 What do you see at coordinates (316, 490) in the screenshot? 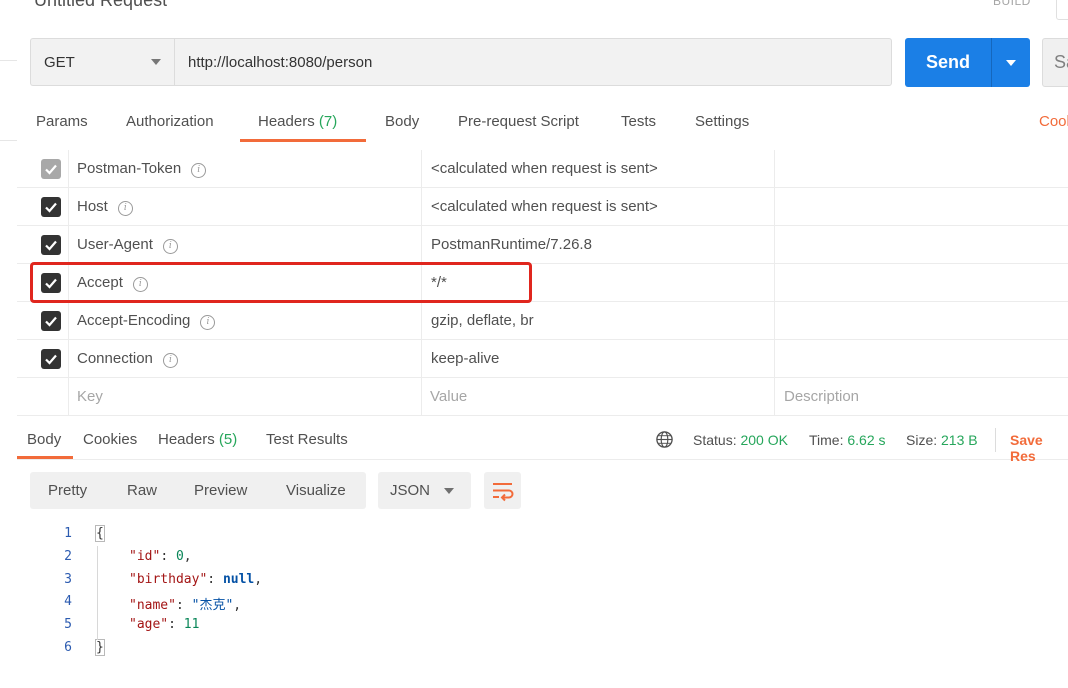
I see `visualize-button: Visualize` at bounding box center [316, 490].